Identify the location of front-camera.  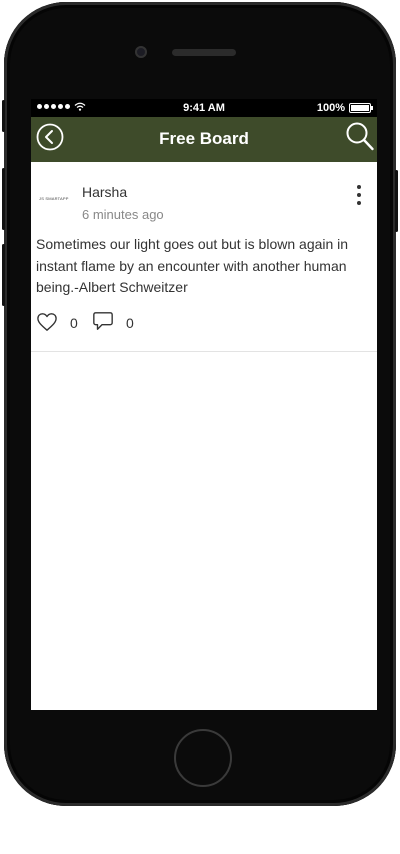
(141, 52).